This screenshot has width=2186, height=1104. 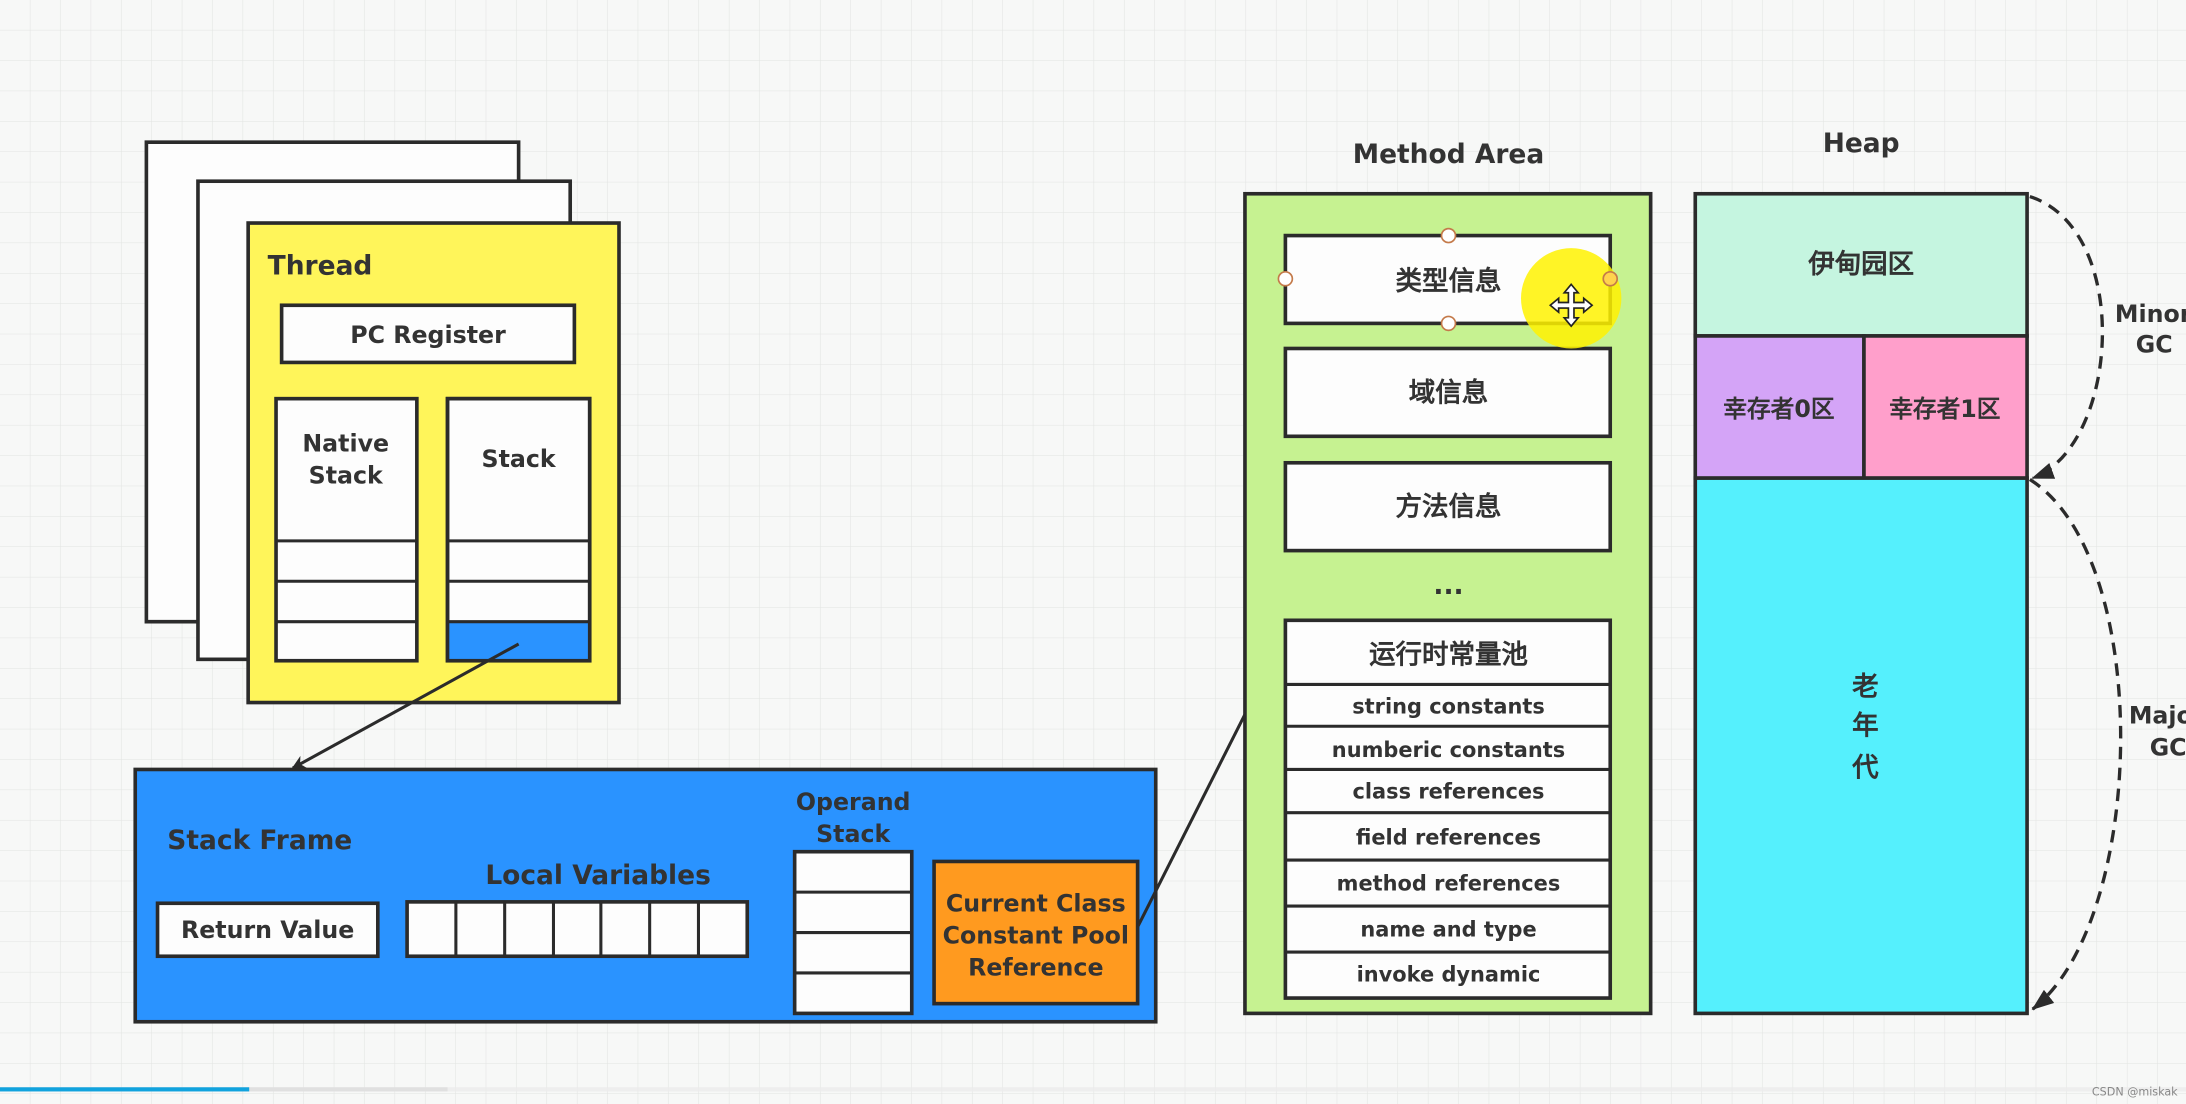 I want to click on pool-item: class references, so click(x=1449, y=792).